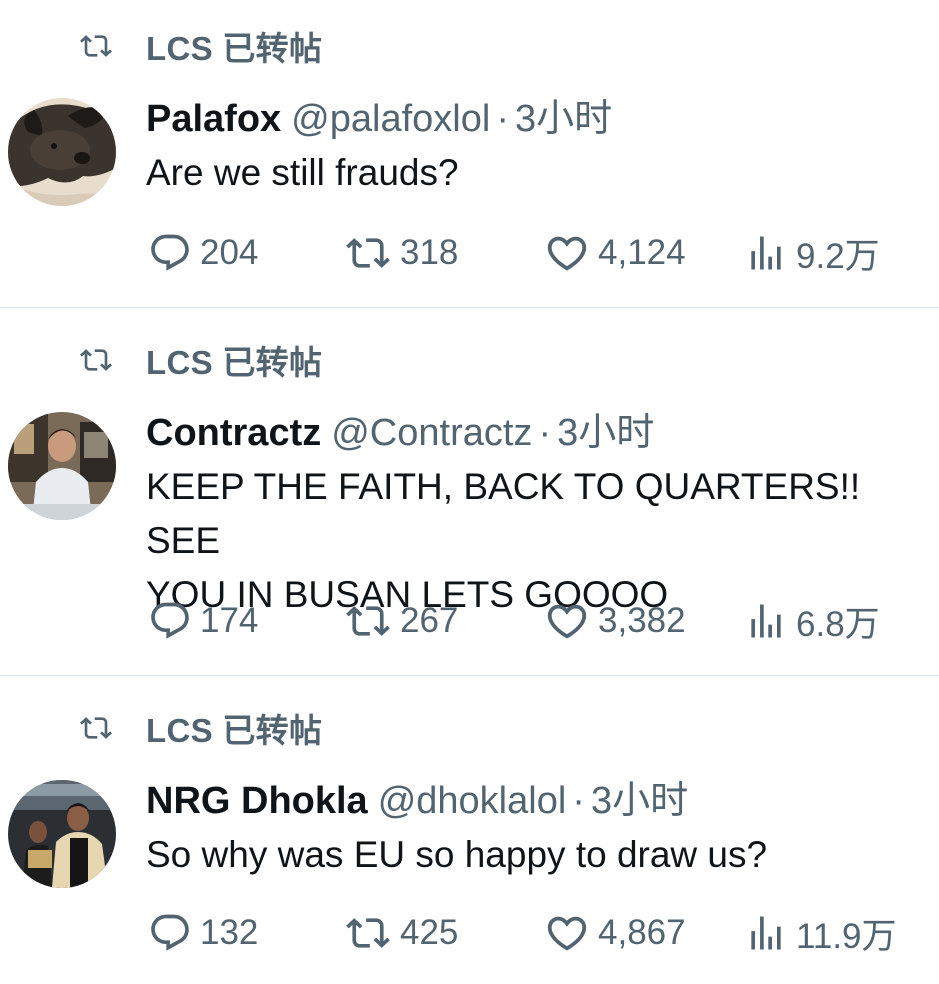  Describe the element at coordinates (229, 252) in the screenshot. I see `reply-count: 204` at that location.